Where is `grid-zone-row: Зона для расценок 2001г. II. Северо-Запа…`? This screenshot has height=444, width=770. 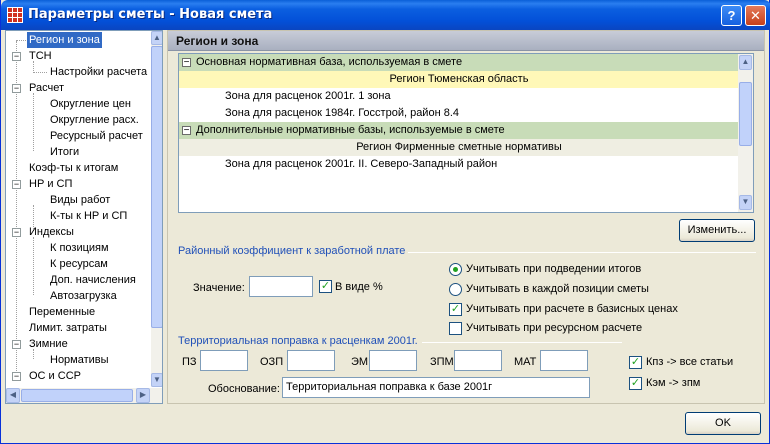
grid-zone-row: Зона для расценок 2001г. II. Северо-Запа… is located at coordinates (459, 164).